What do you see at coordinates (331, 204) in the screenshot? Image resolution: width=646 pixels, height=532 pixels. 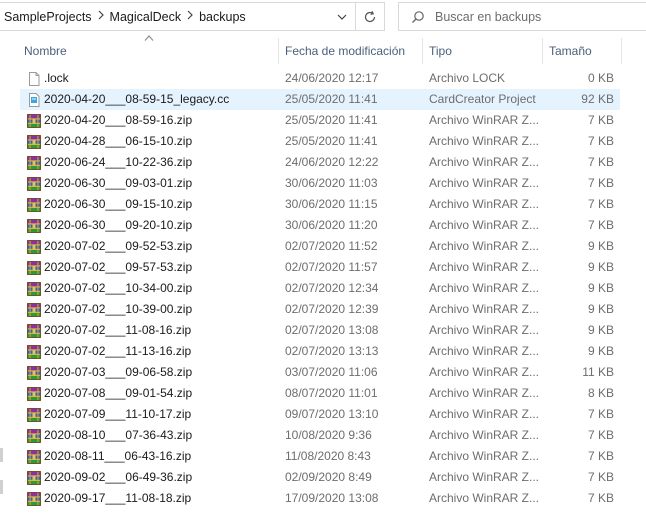 I see `file-date-modified: 30/06/2020 11:15` at bounding box center [331, 204].